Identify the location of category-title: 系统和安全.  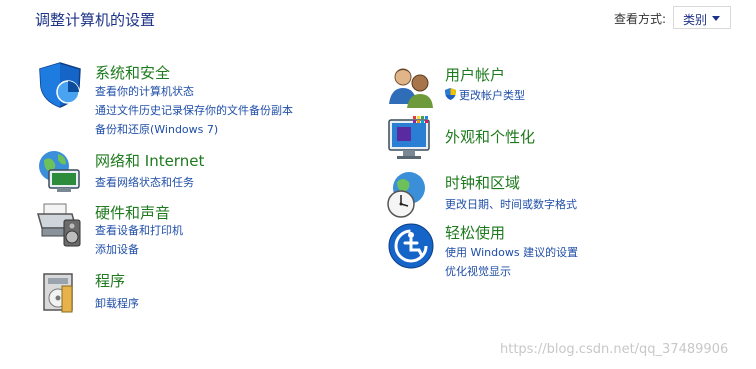
(132, 72).